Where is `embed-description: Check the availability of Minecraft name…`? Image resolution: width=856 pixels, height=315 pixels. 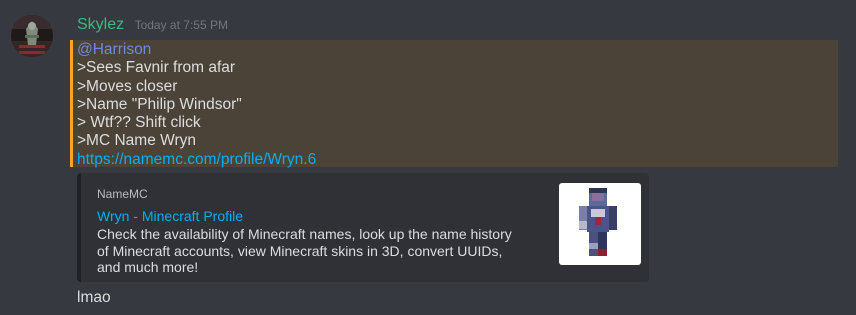
embed-description: Check the availability of Minecraft name… is located at coordinates (317, 251).